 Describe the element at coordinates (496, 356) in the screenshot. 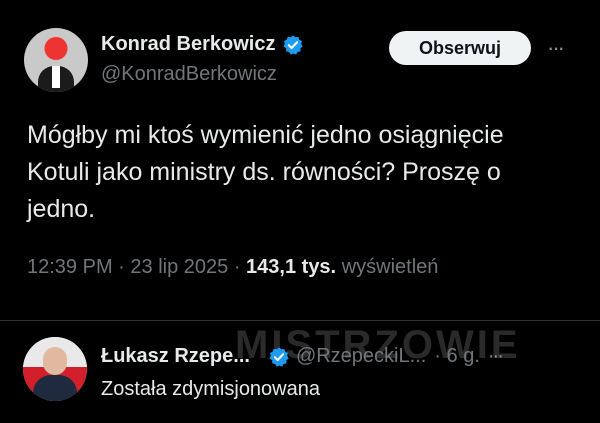

I see `reply-more-options-icon: ···` at that location.